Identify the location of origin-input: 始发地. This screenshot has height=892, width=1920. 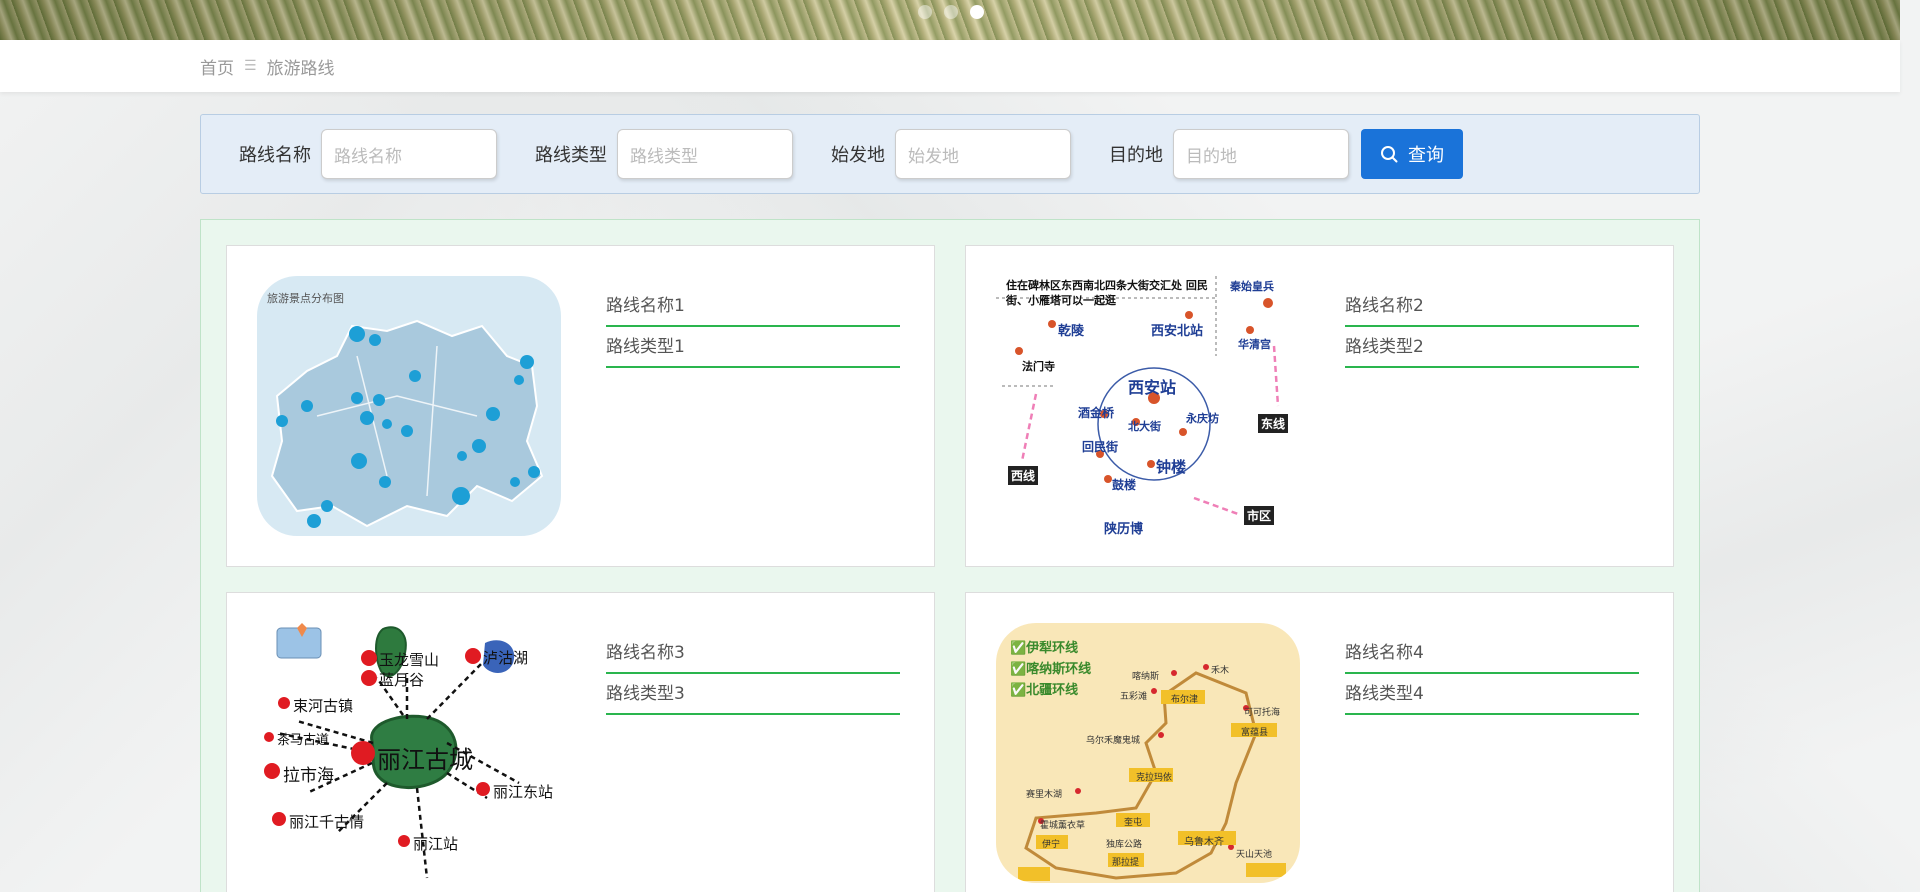
(983, 154).